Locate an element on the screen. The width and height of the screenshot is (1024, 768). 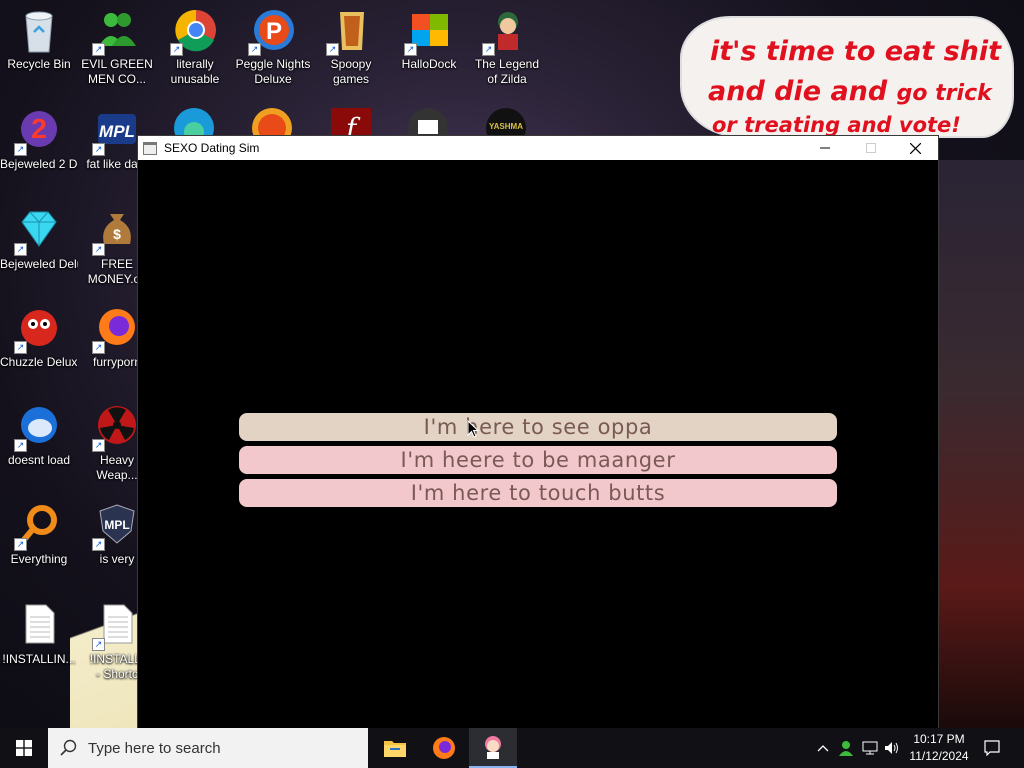
svg-text: P is located at coordinates (274, 31).